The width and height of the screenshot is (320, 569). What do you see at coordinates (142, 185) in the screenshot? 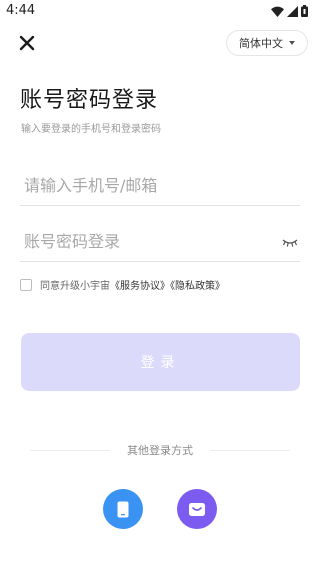
I see `account-input` at bounding box center [142, 185].